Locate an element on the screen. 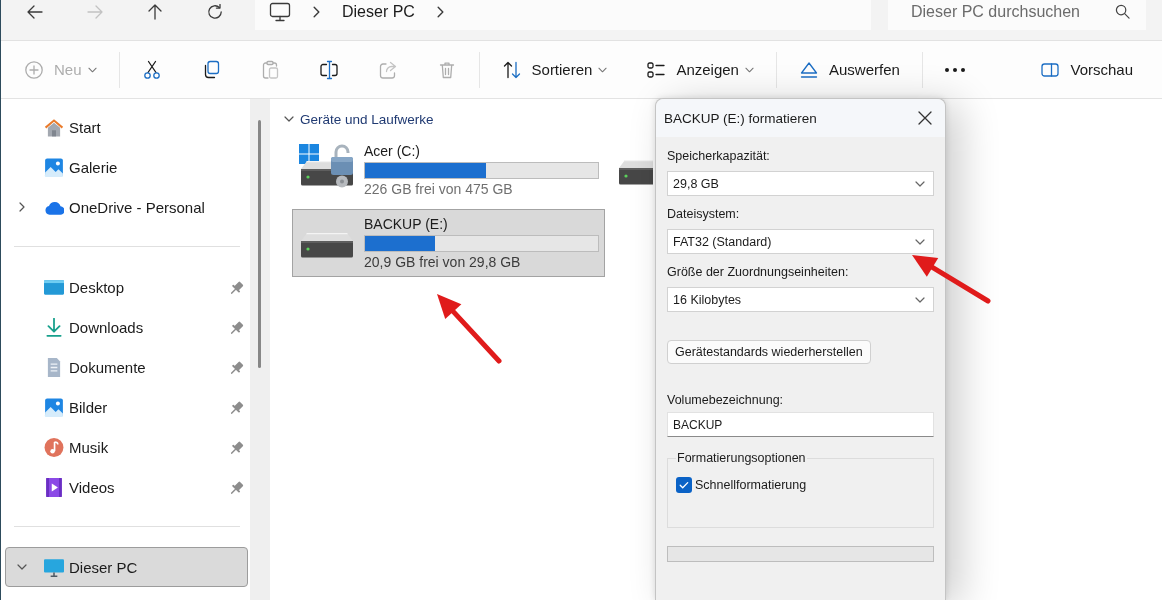  share-icon is located at coordinates (387, 69).